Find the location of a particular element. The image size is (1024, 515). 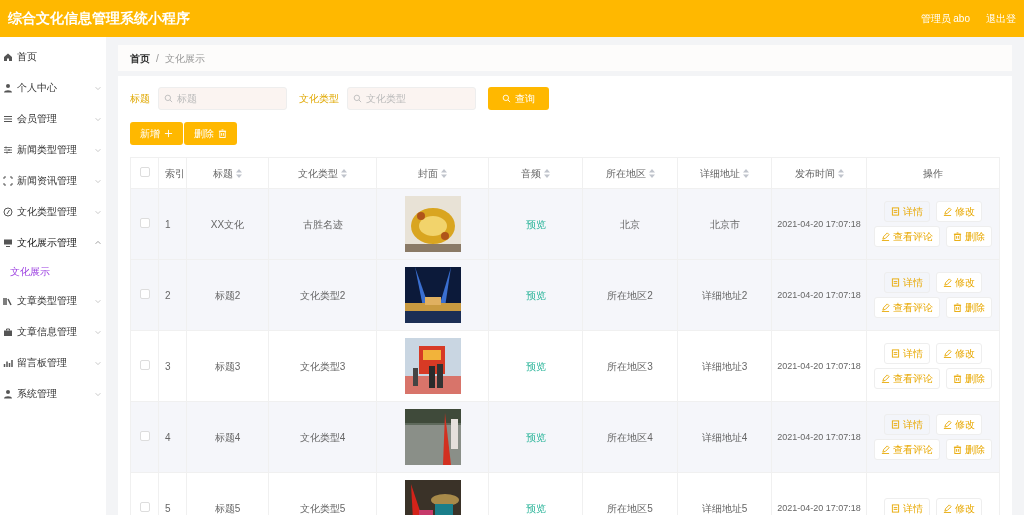

table-cell: 文化类型2 is located at coordinates (322, 295).